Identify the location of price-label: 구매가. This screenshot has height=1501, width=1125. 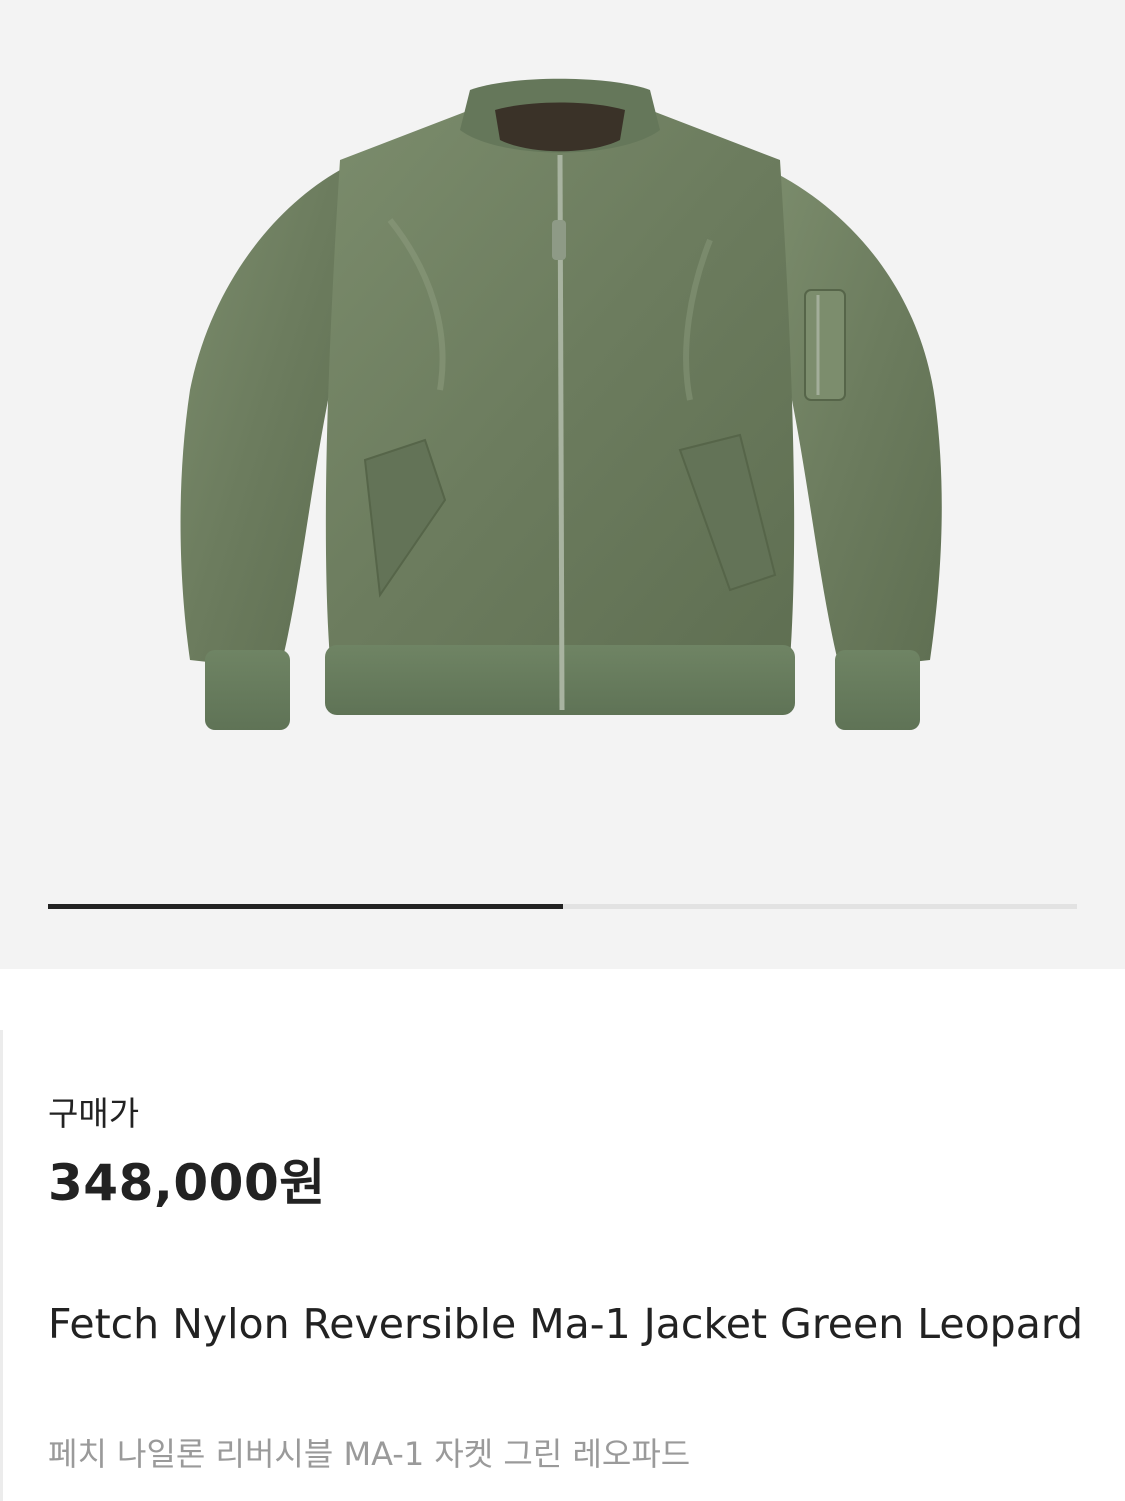
(94, 1113).